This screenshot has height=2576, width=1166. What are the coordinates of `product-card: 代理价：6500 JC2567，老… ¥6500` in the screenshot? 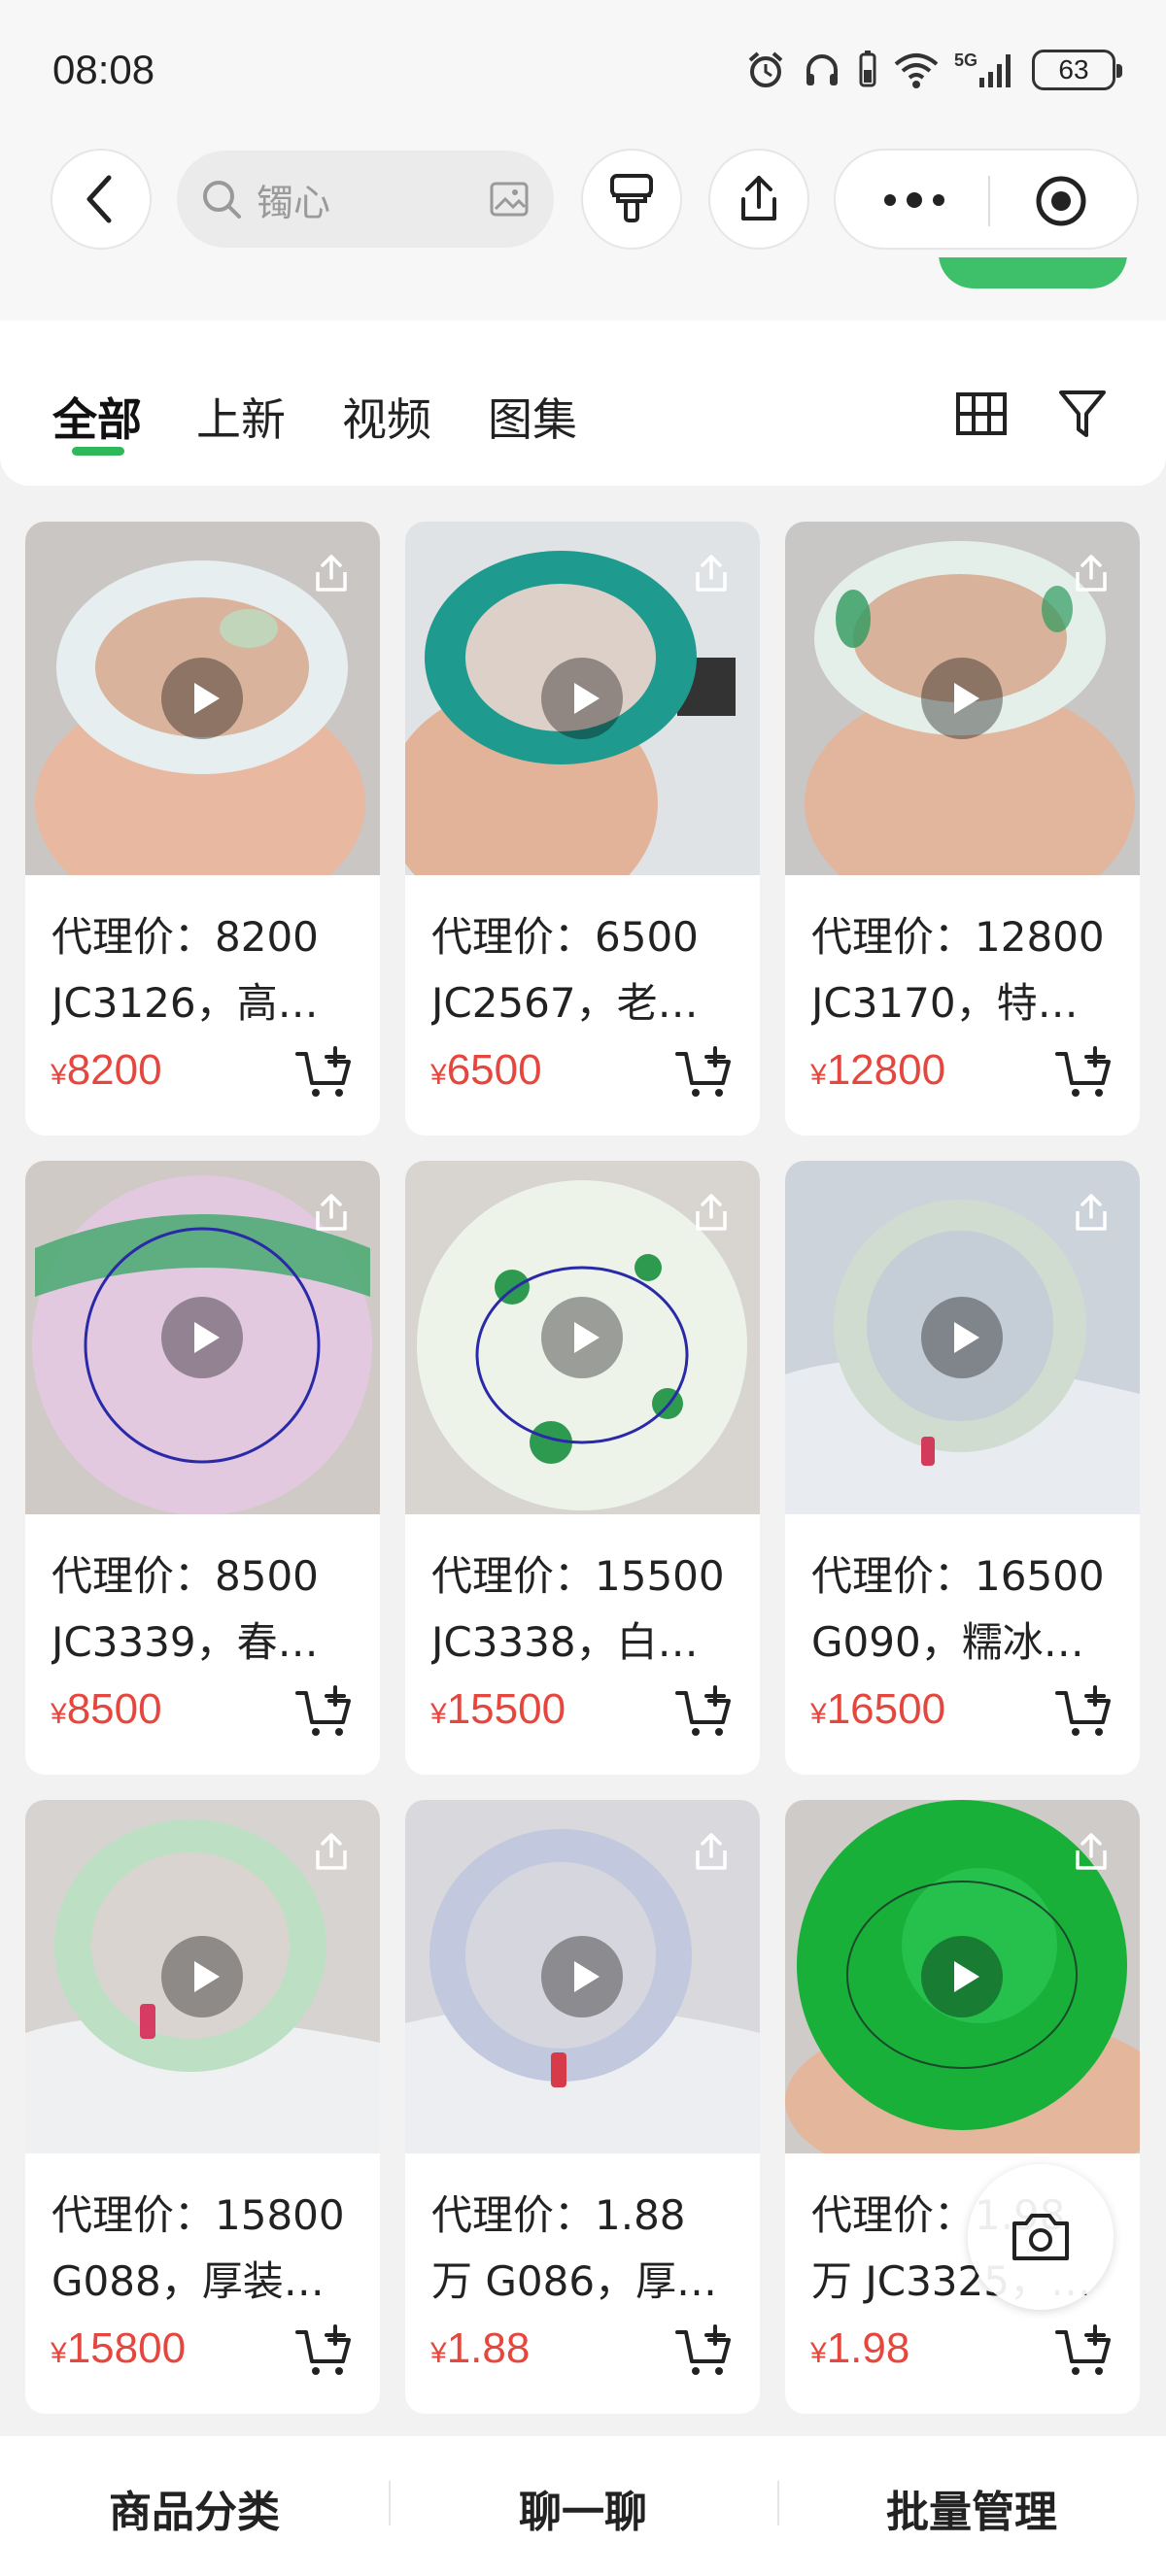 It's located at (582, 828).